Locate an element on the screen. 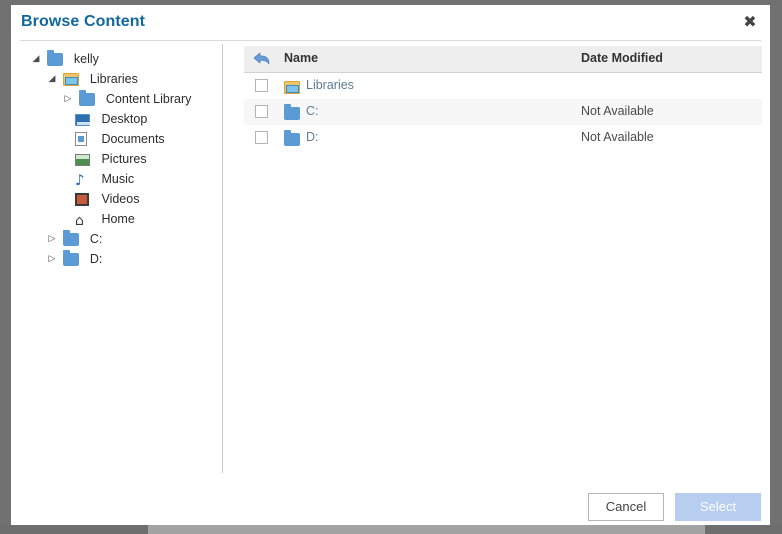  column-header-date-modified: Date Modified is located at coordinates (622, 58).